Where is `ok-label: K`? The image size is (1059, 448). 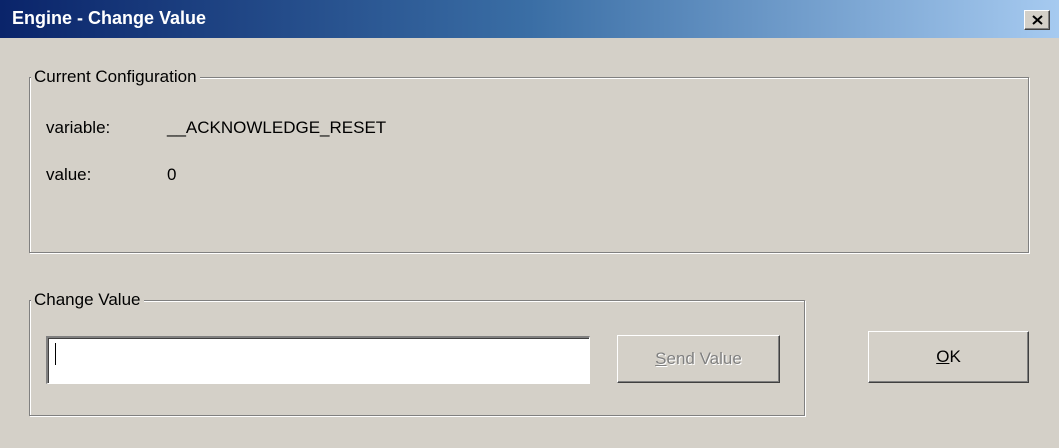
ok-label: K is located at coordinates (955, 356).